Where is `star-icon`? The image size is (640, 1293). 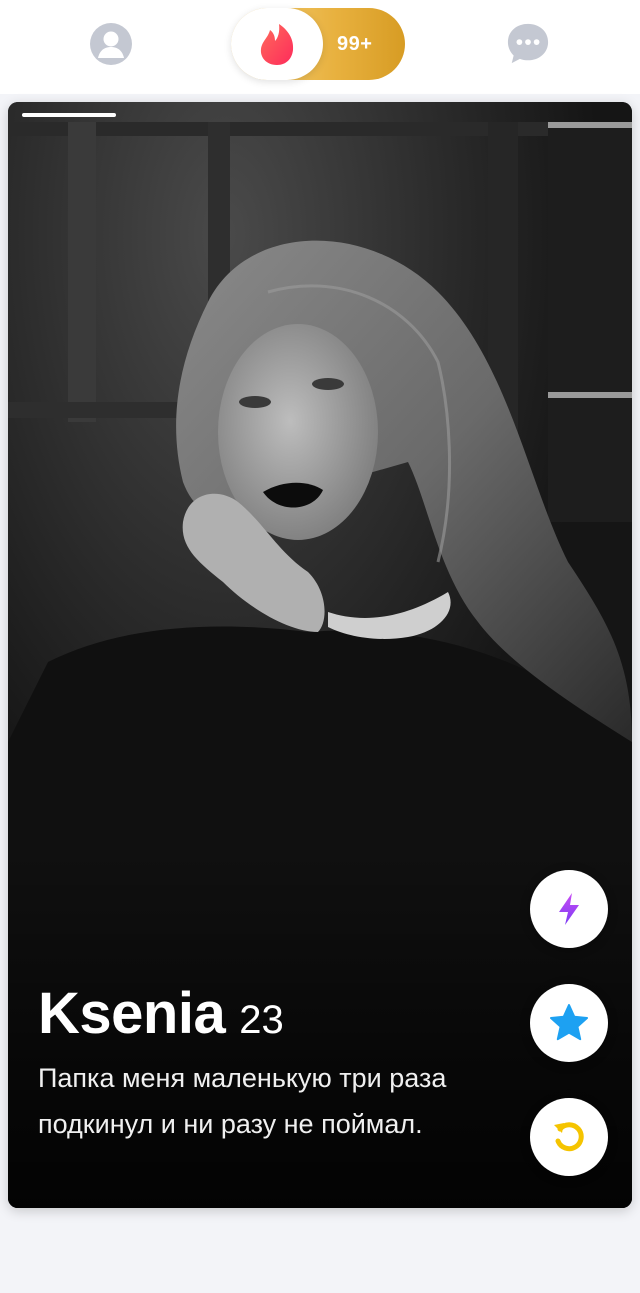
star-icon is located at coordinates (569, 1022).